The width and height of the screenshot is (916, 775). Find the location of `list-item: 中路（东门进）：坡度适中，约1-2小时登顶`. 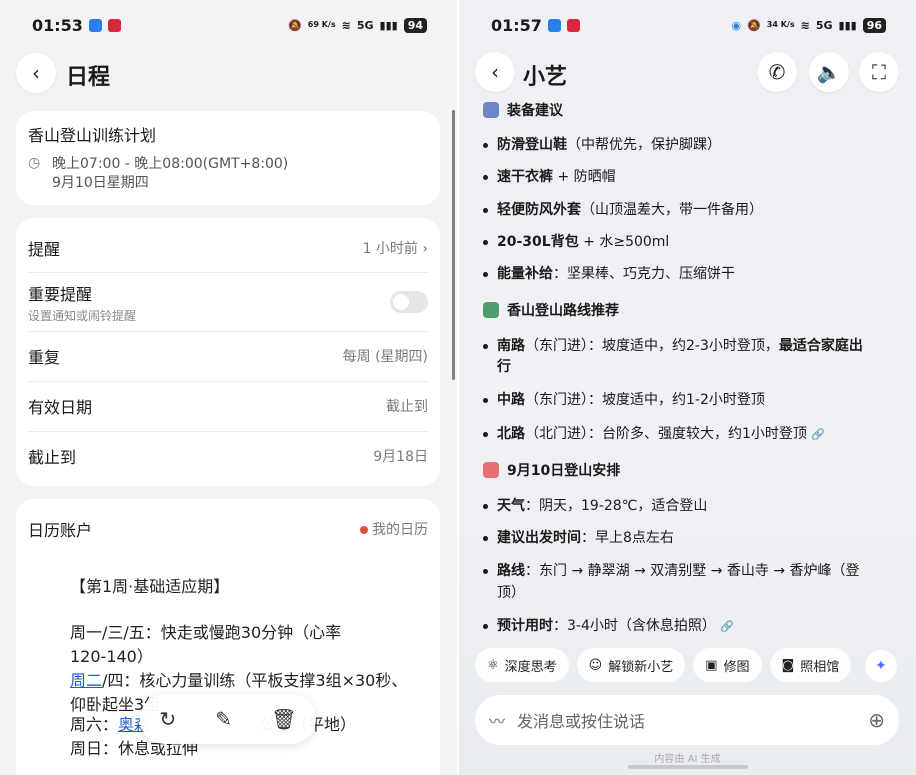

list-item: 中路（东门进）：坡度适中，约1-2小时登顶 is located at coordinates (693, 400).